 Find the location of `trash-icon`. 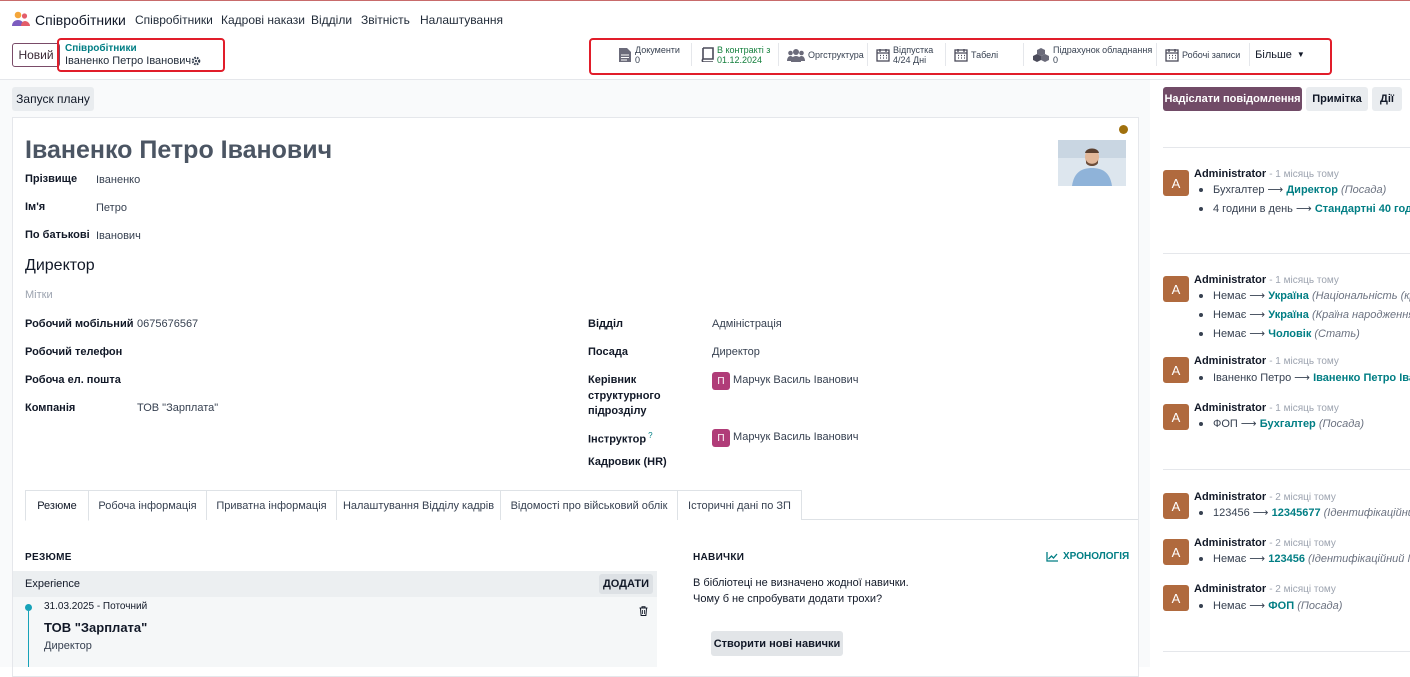

trash-icon is located at coordinates (643, 611).